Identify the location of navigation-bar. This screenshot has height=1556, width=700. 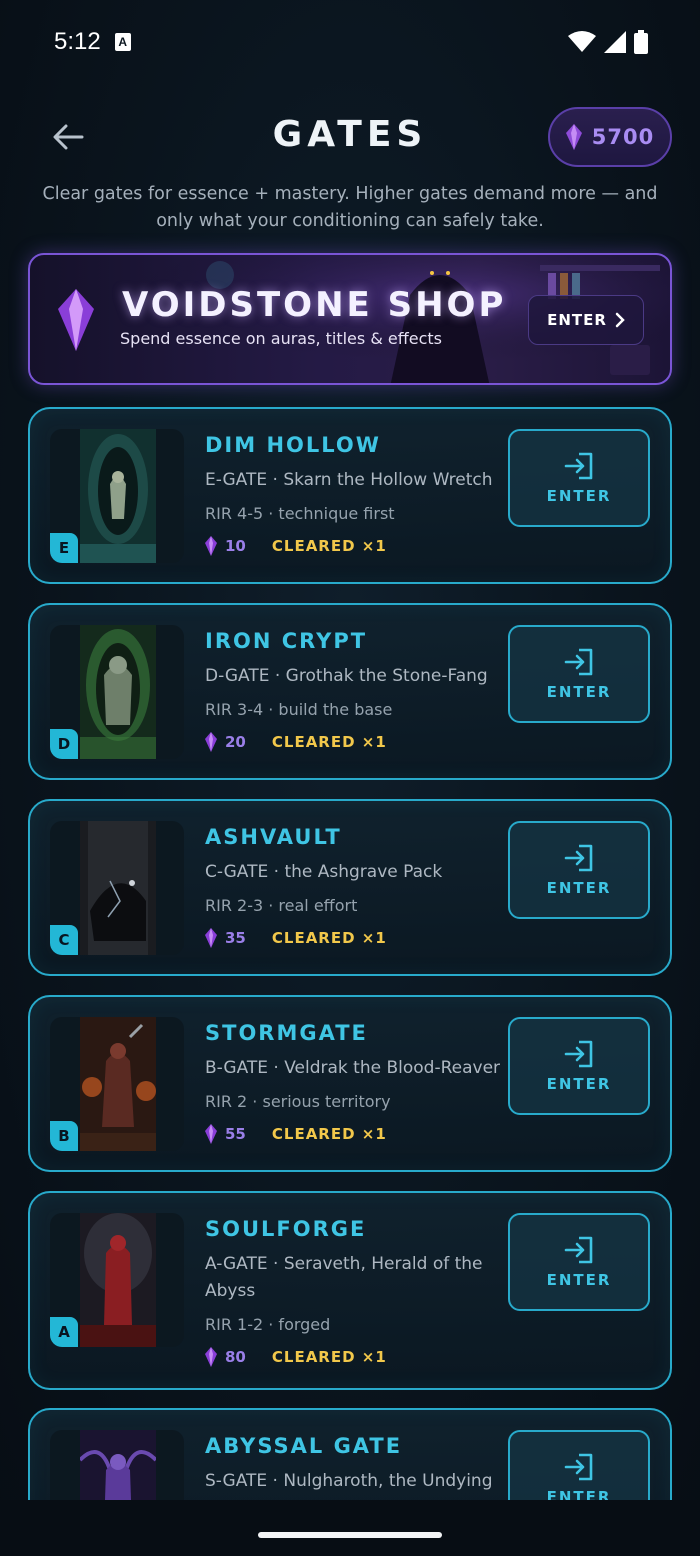
(350, 1528).